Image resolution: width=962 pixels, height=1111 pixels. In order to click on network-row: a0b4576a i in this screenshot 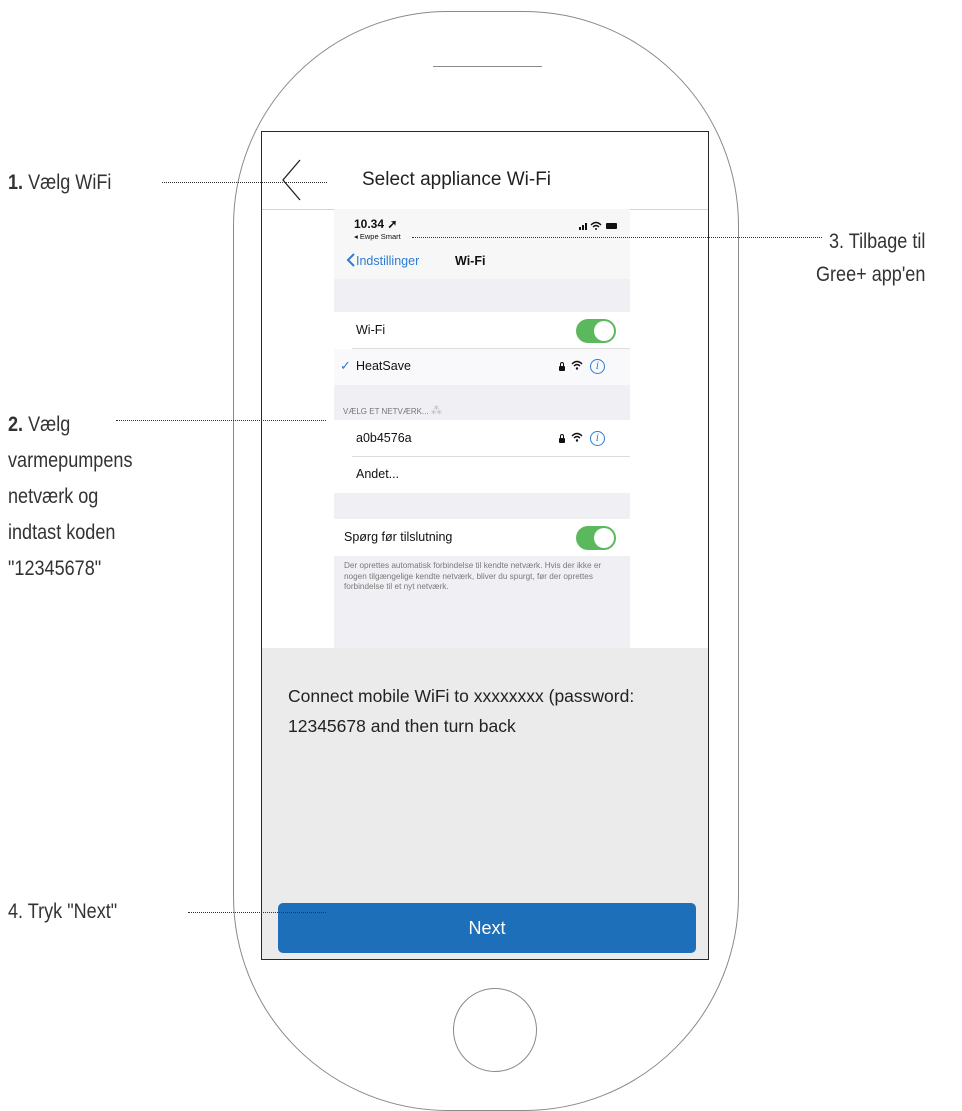, I will do `click(482, 438)`.